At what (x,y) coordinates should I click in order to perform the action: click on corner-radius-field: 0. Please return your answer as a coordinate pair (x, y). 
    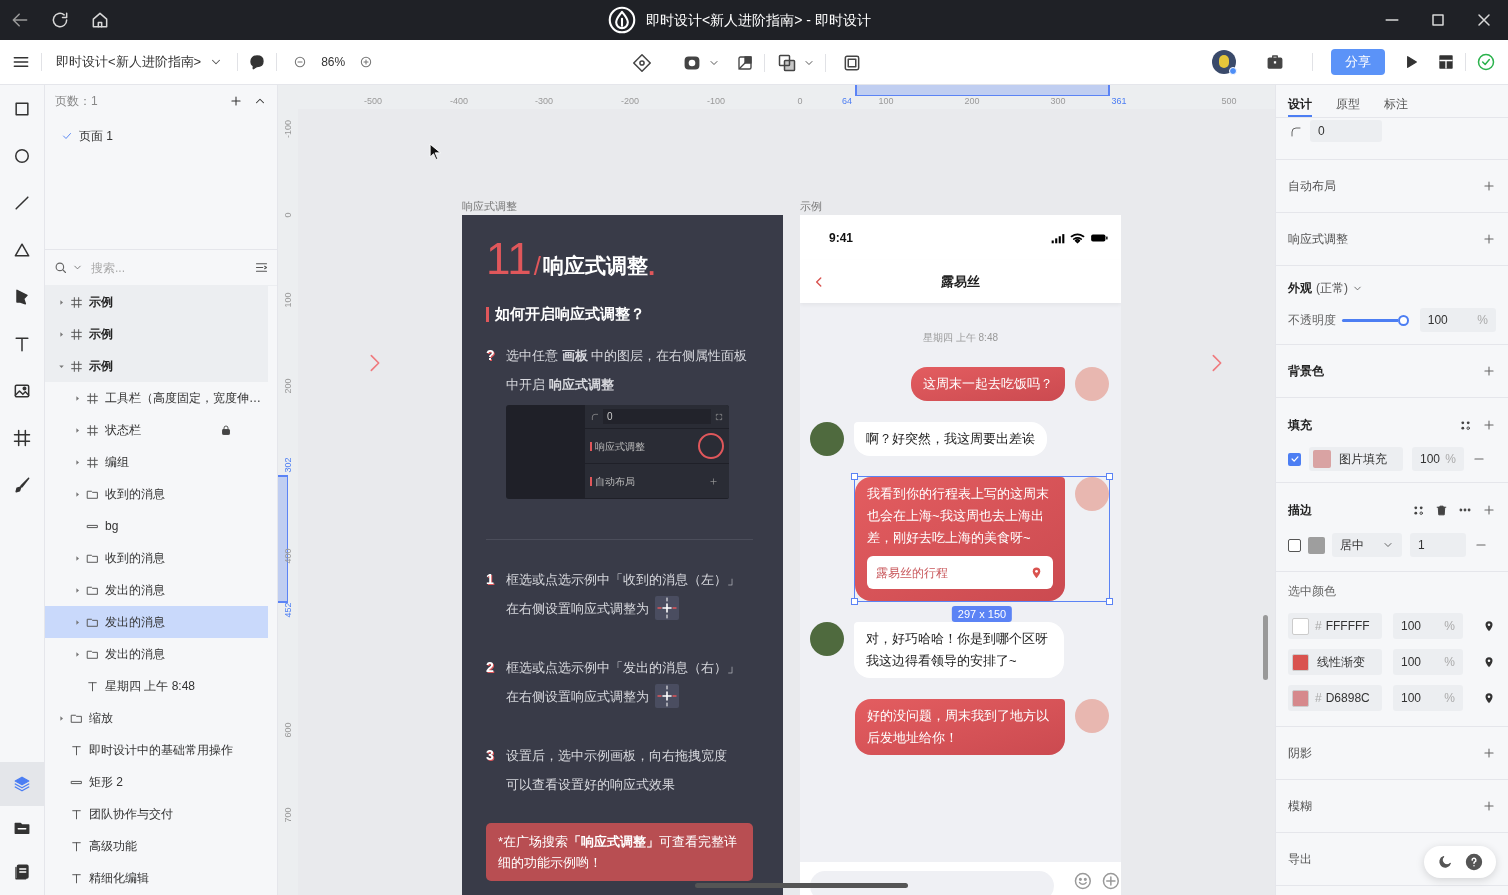
    Looking at the image, I should click on (1346, 131).